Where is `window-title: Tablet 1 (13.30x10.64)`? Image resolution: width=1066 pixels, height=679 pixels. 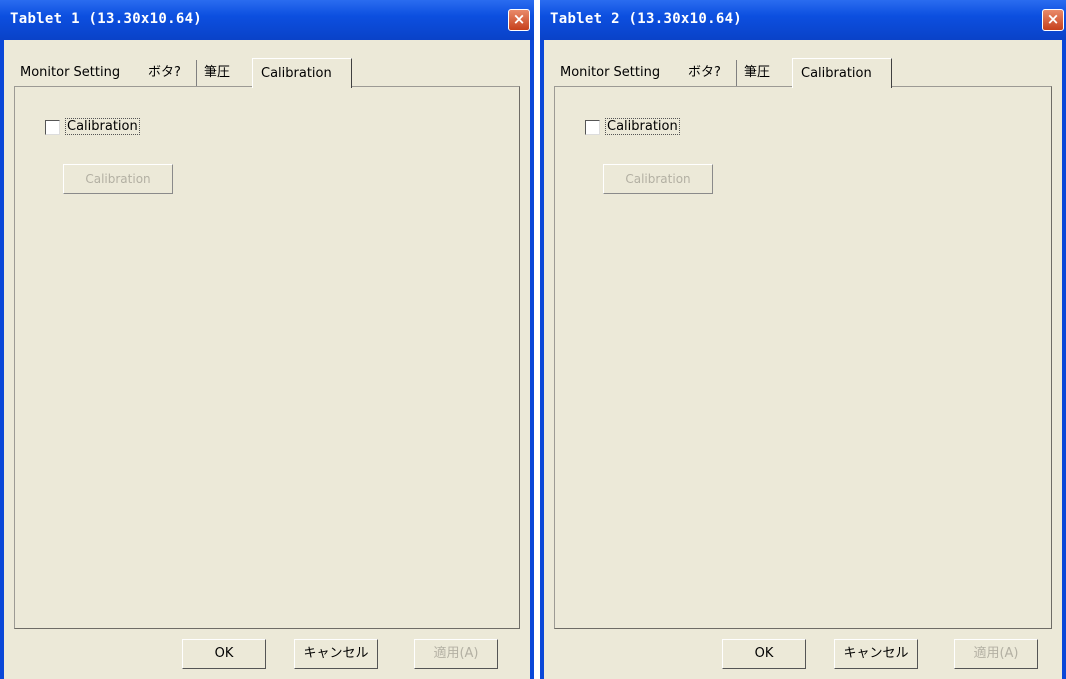 window-title: Tablet 1 (13.30x10.64) is located at coordinates (106, 19).